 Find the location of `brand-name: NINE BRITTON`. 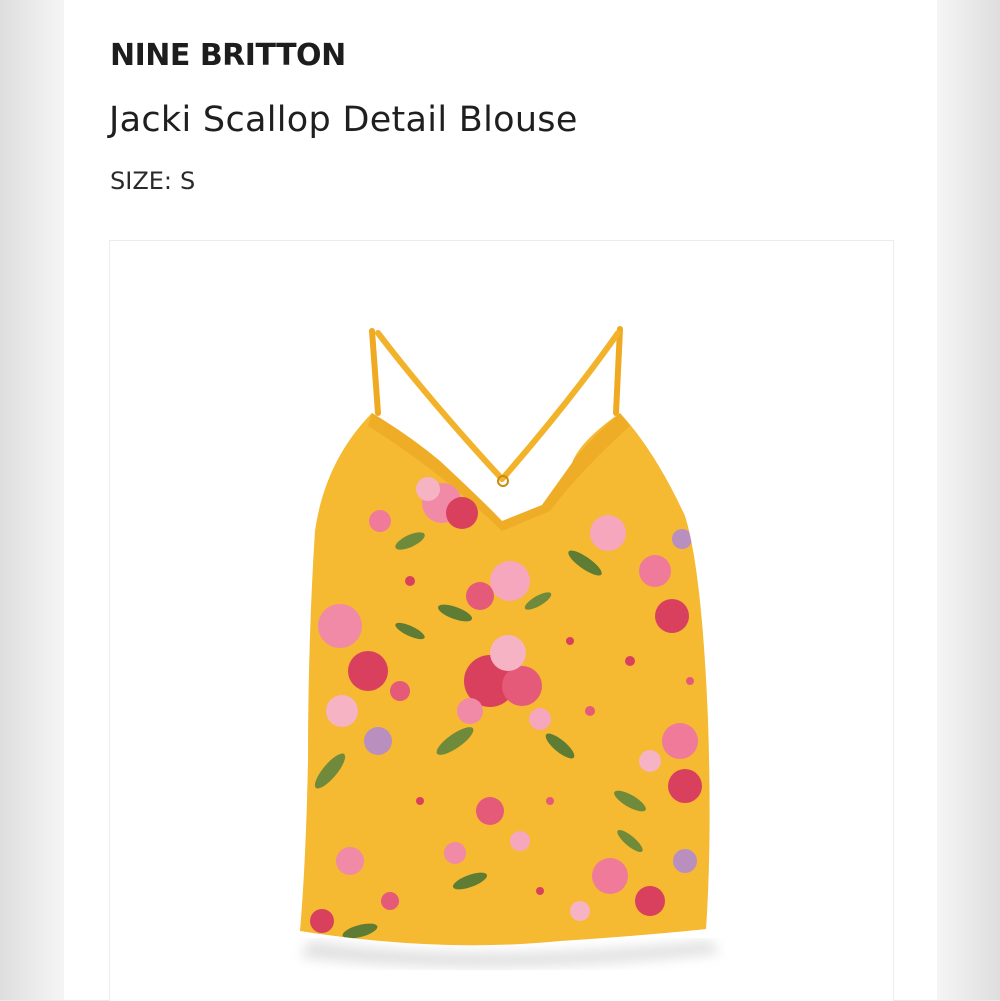

brand-name: NINE BRITTON is located at coordinates (228, 55).